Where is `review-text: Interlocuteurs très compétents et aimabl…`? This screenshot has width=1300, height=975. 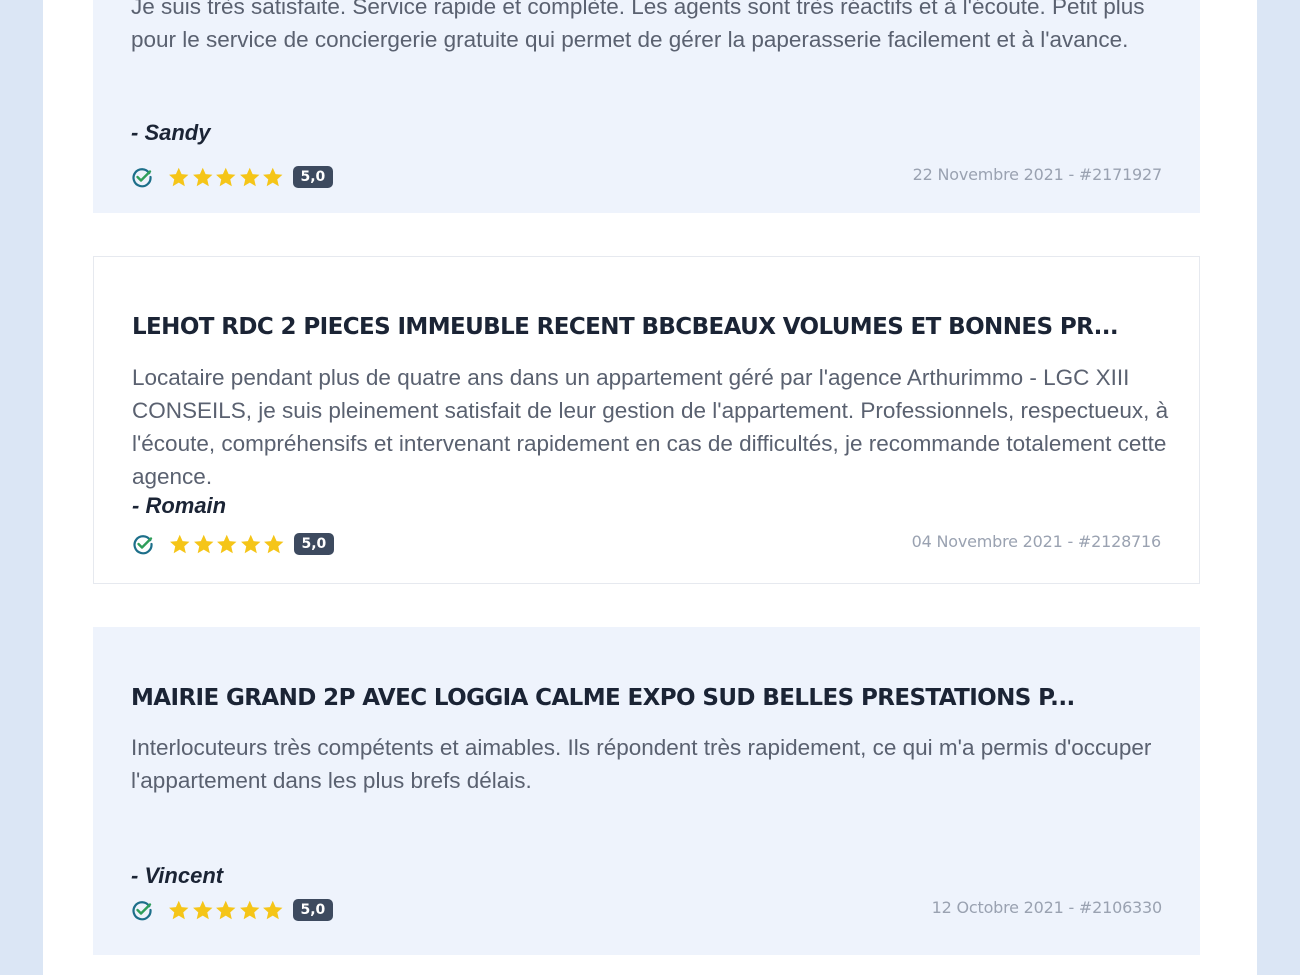 review-text: Interlocuteurs très compétents et aimabl… is located at coordinates (641, 764).